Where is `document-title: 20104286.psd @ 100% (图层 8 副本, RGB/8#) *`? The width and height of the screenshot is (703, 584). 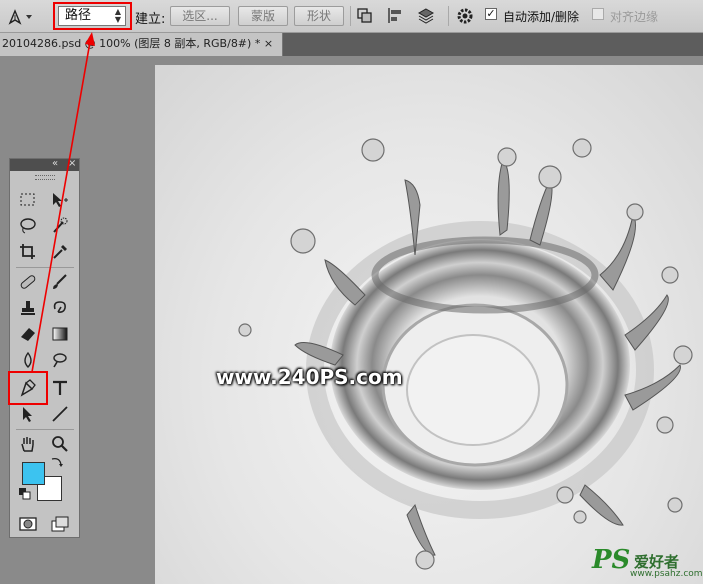 document-title: 20104286.psd @ 100% (图层 8 副本, RGB/8#) * is located at coordinates (131, 43).